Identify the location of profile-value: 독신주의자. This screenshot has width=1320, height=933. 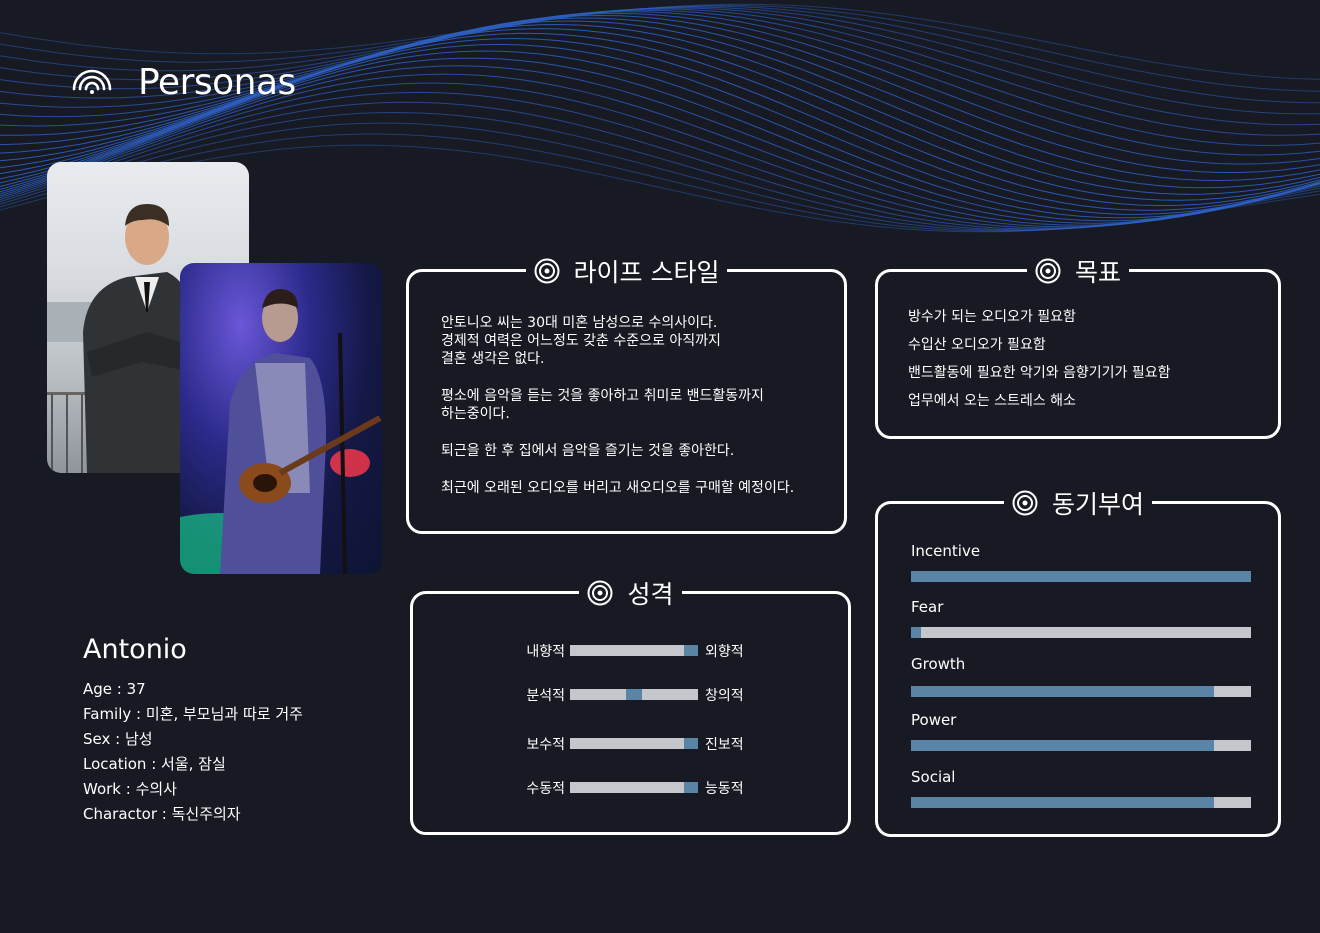
(206, 814).